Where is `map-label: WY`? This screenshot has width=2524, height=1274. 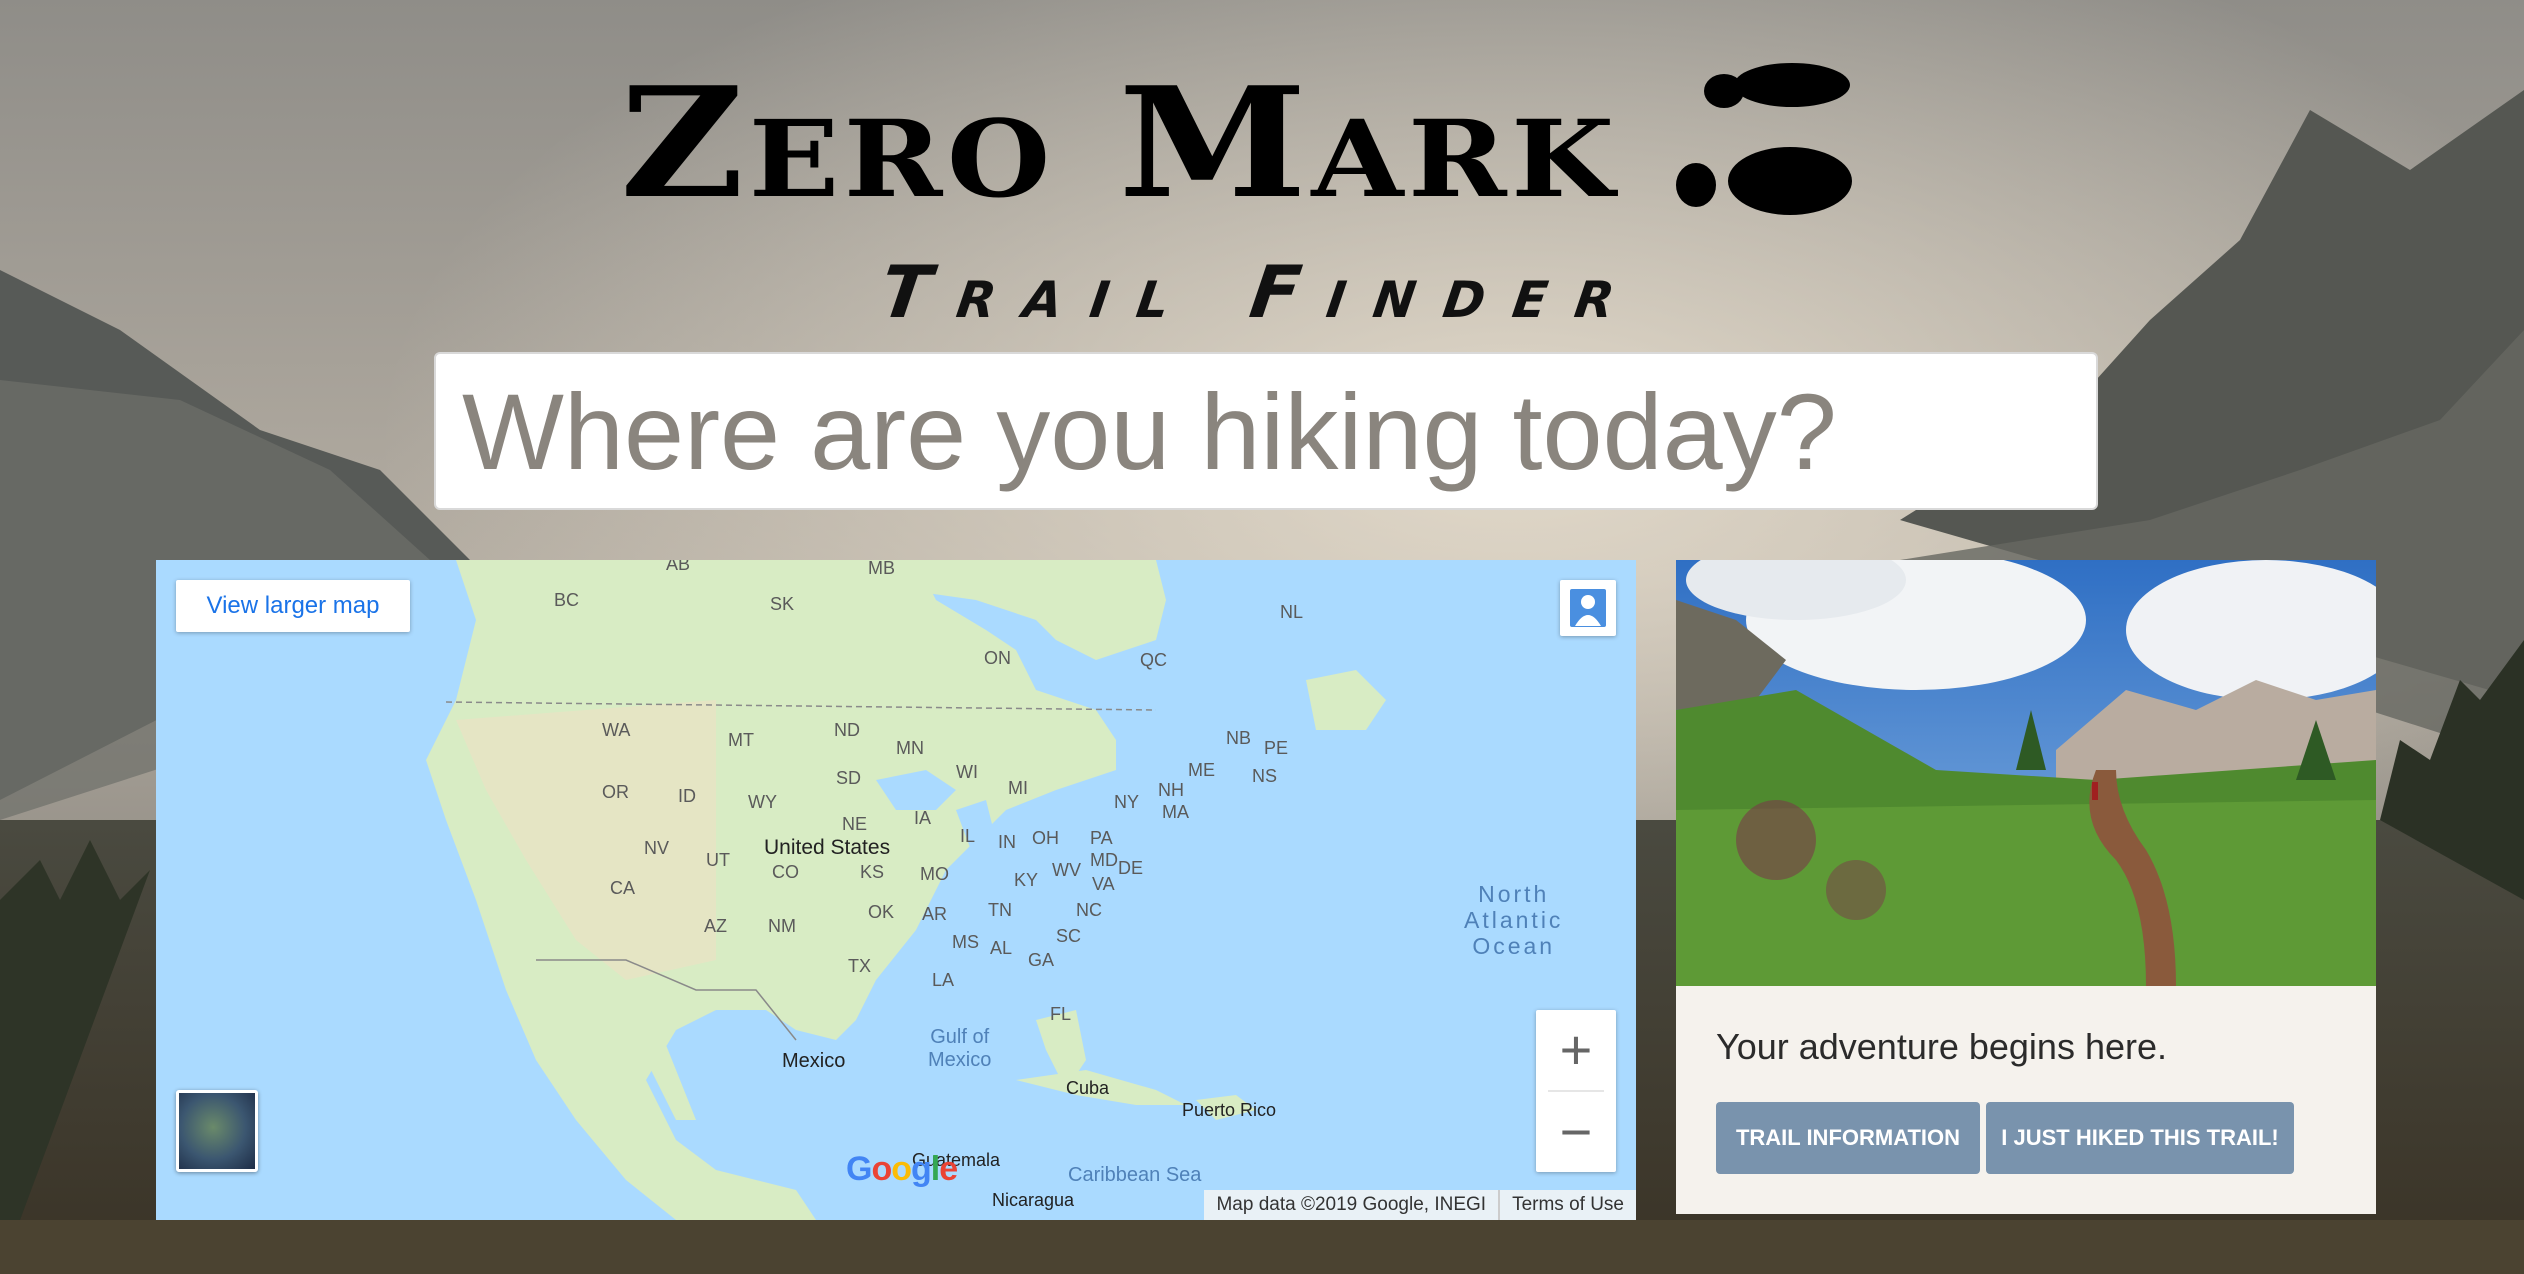
map-label: WY is located at coordinates (762, 802).